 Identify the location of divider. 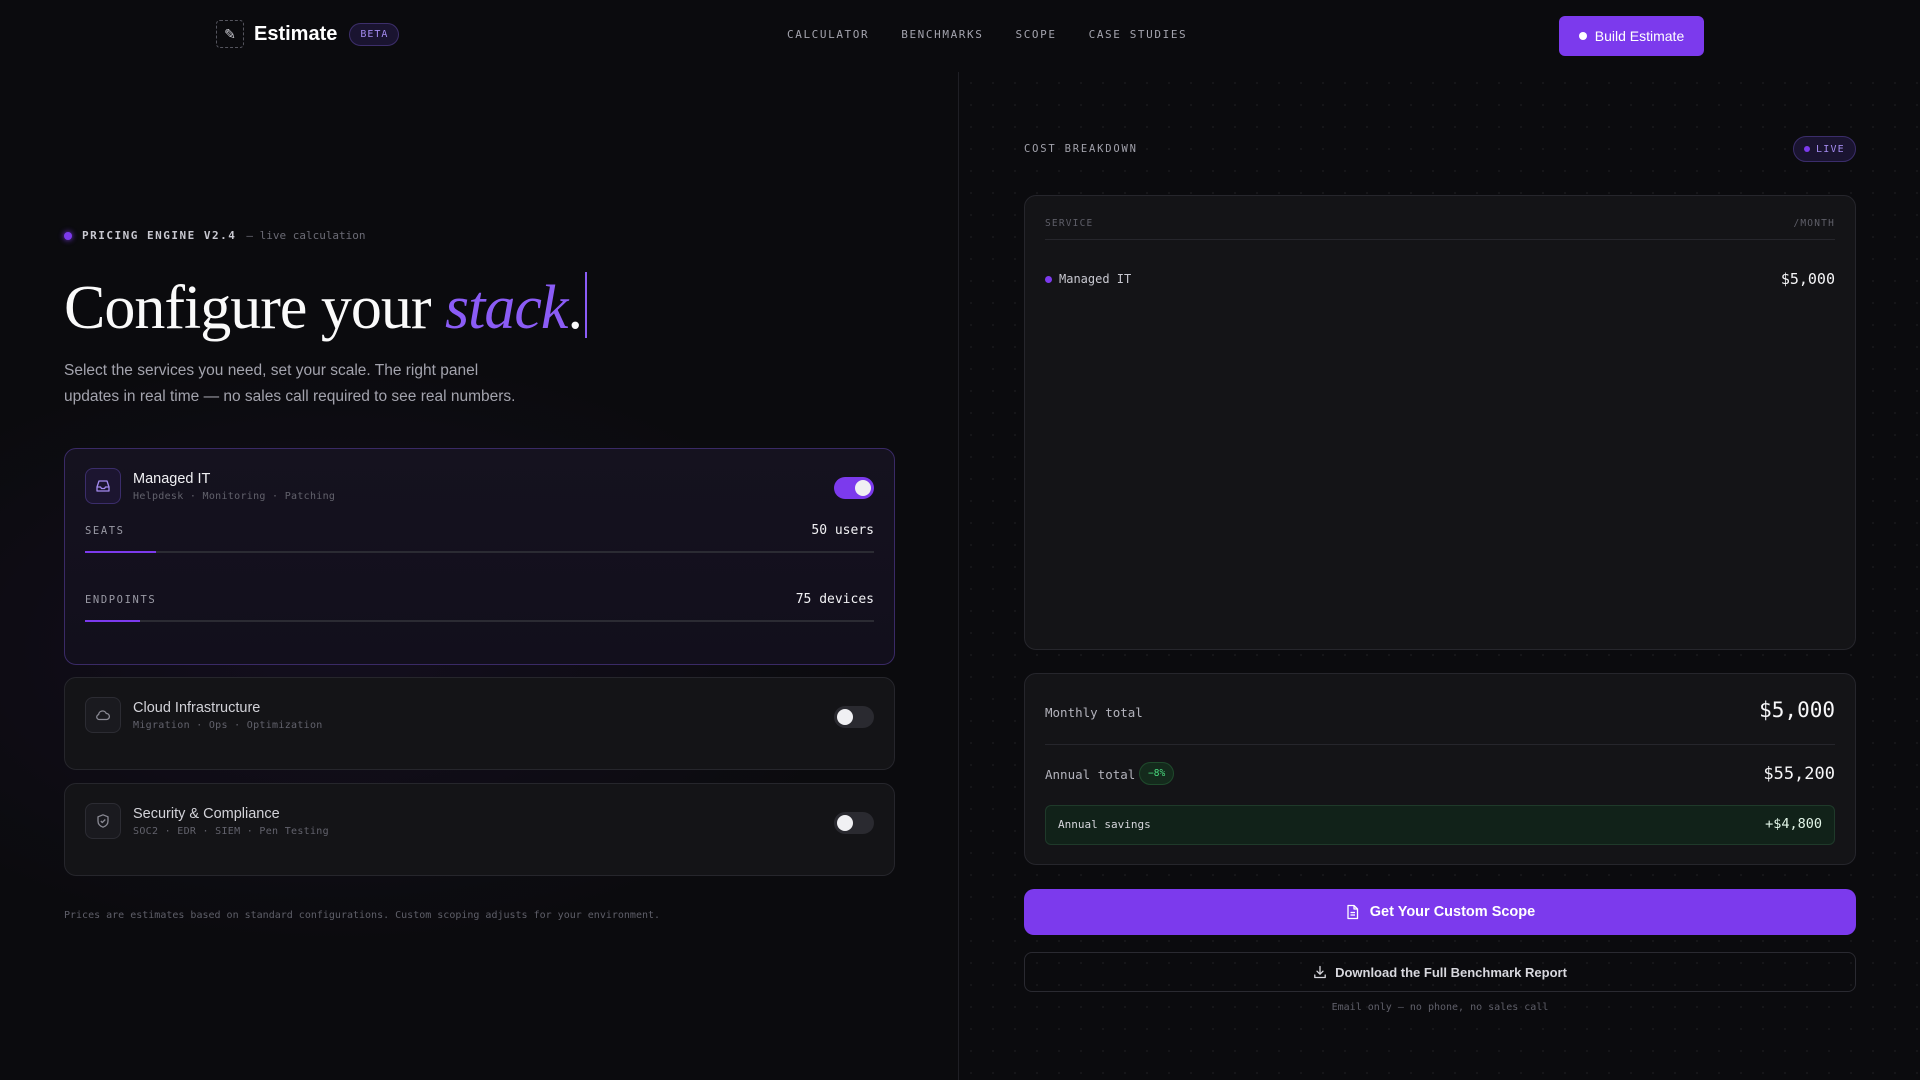
(1440, 744).